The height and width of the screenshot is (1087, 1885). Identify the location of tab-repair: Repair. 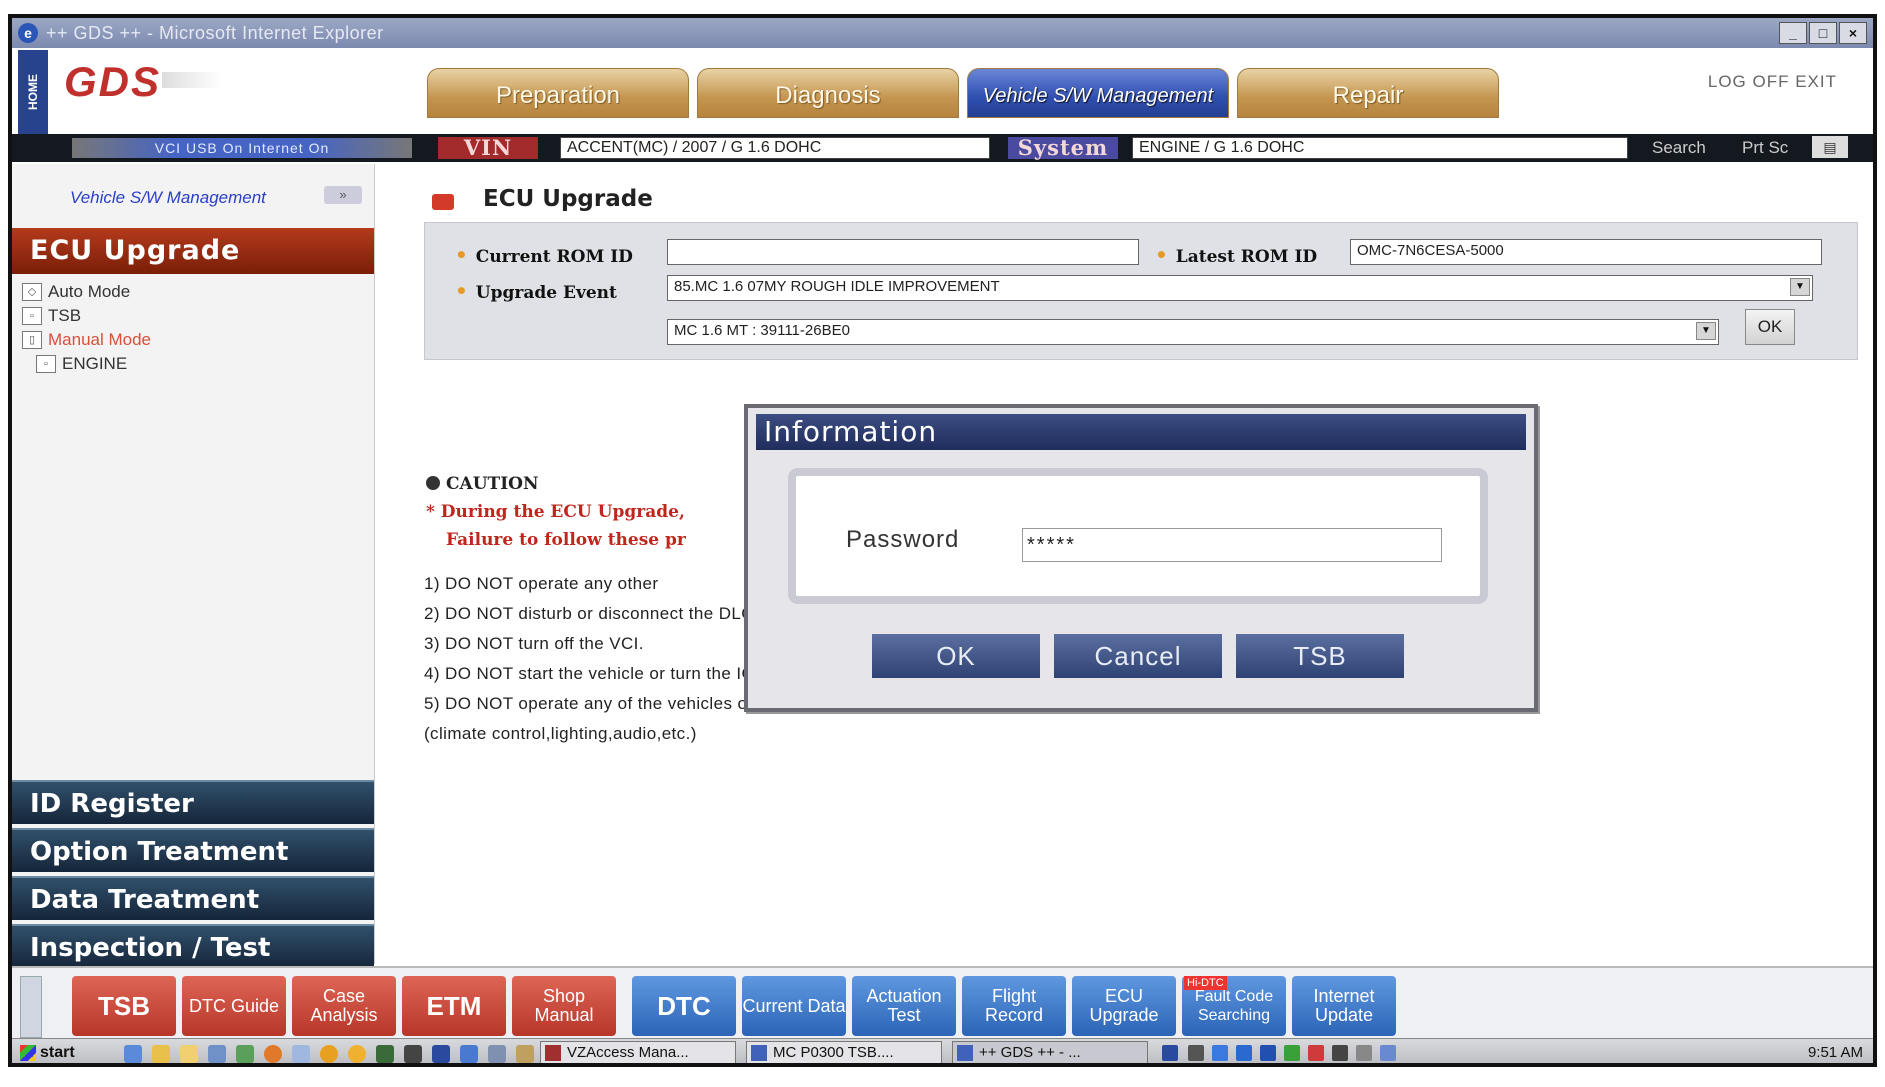
(1368, 93).